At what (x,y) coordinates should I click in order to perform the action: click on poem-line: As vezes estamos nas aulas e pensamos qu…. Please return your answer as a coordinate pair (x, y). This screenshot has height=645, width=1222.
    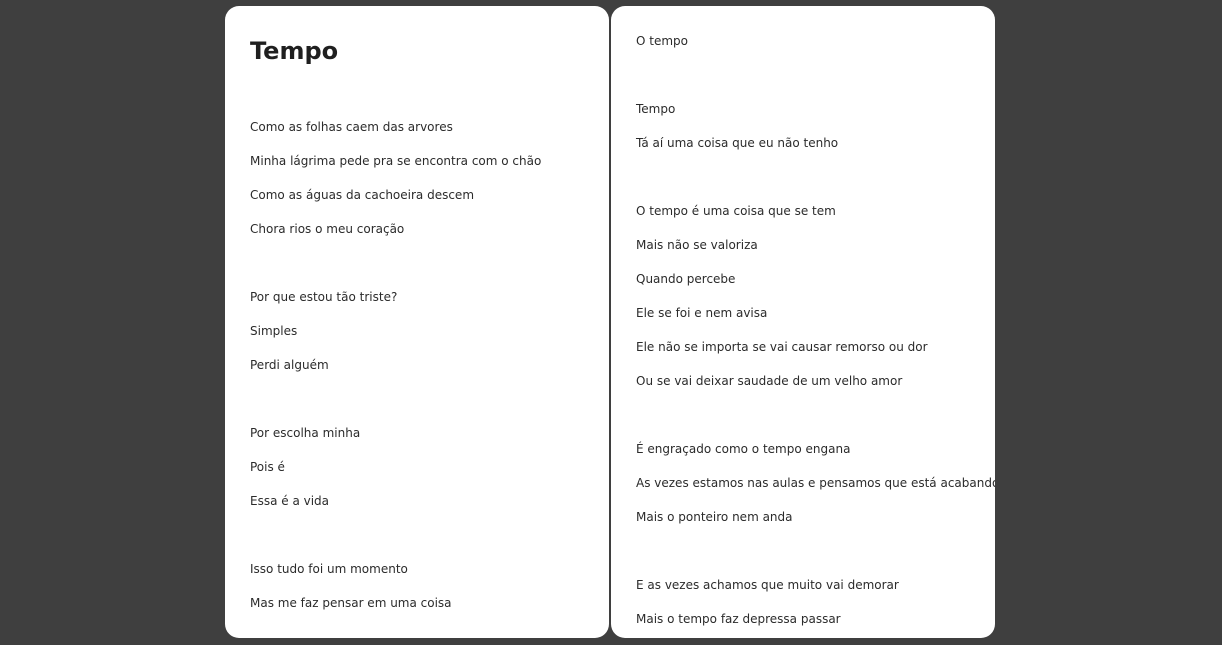
    Looking at the image, I should click on (815, 483).